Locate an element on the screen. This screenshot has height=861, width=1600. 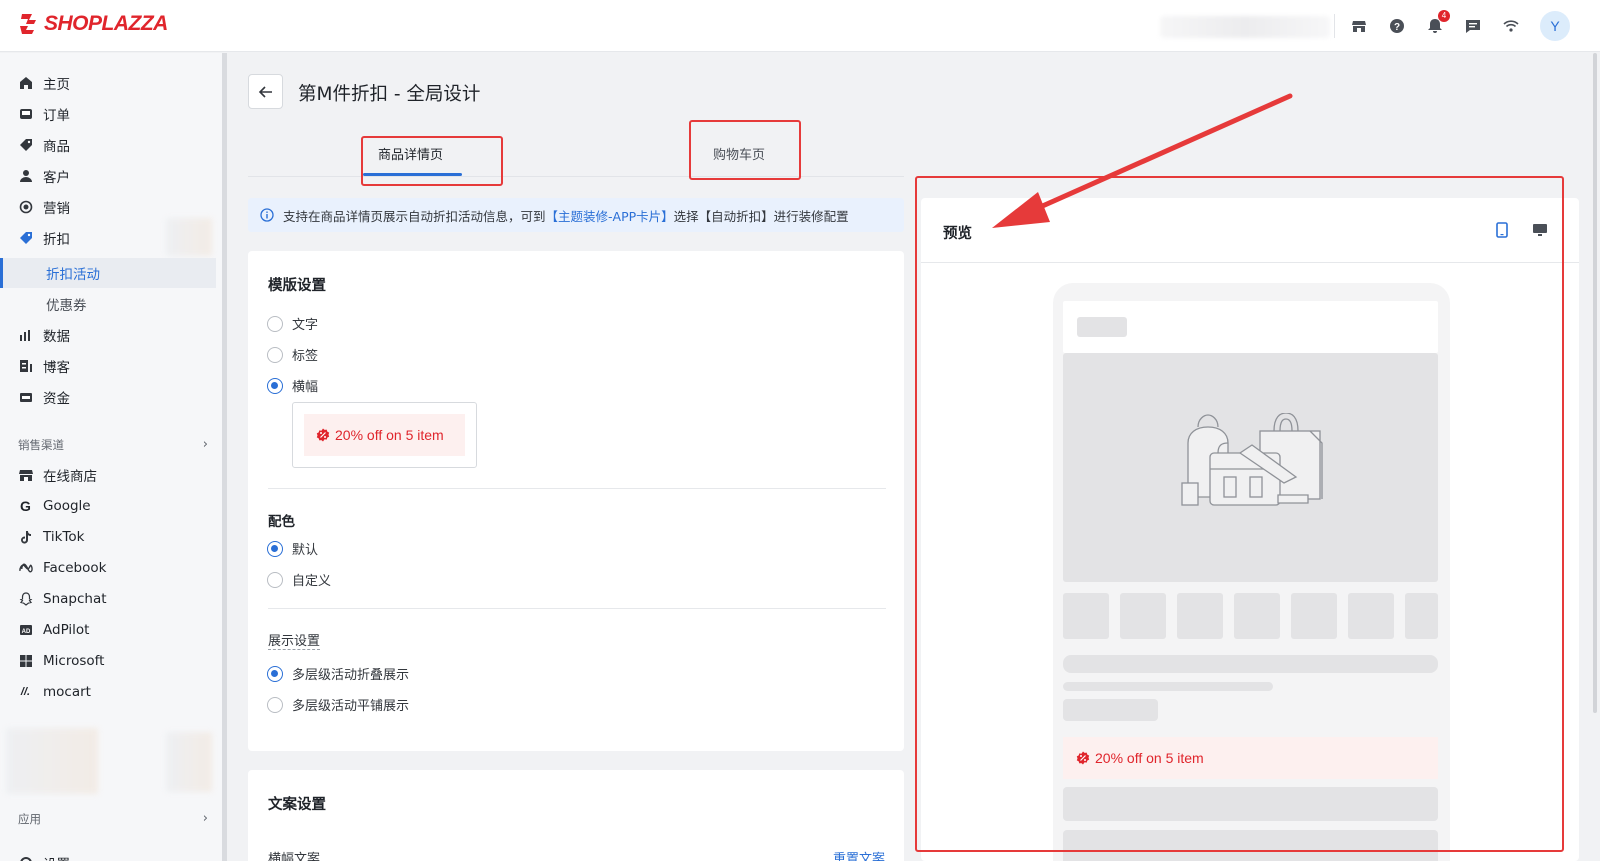
sidebar-item-label: 优惠券 is located at coordinates (66, 306).